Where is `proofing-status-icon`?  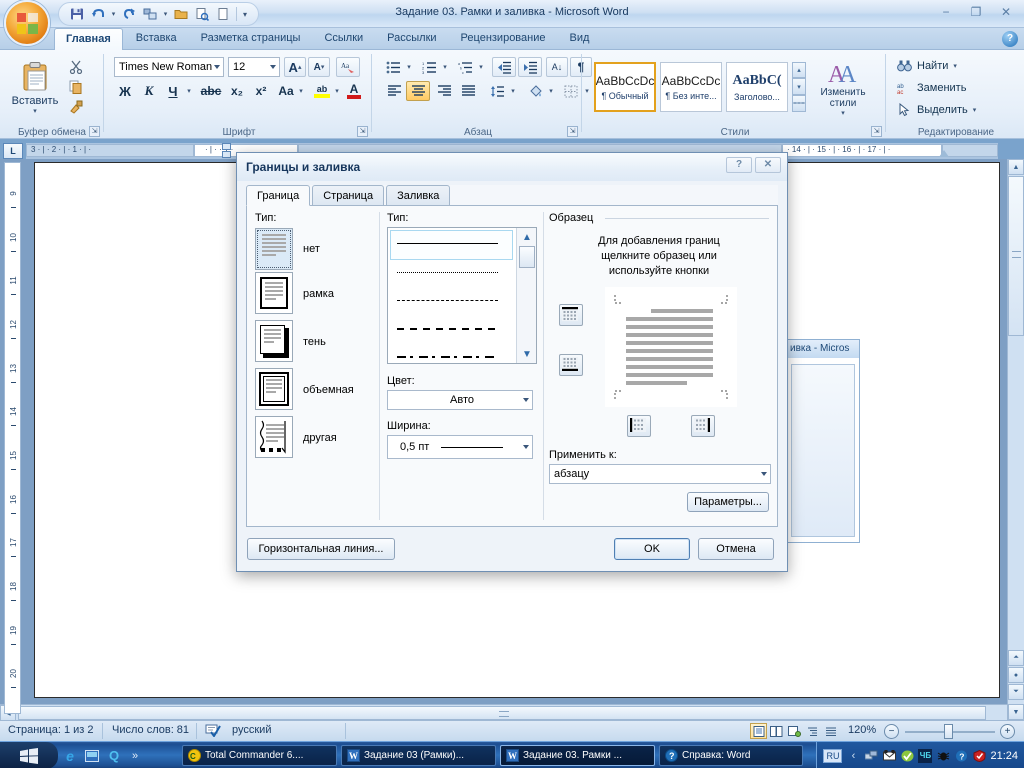 proofing-status-icon is located at coordinates (213, 731).